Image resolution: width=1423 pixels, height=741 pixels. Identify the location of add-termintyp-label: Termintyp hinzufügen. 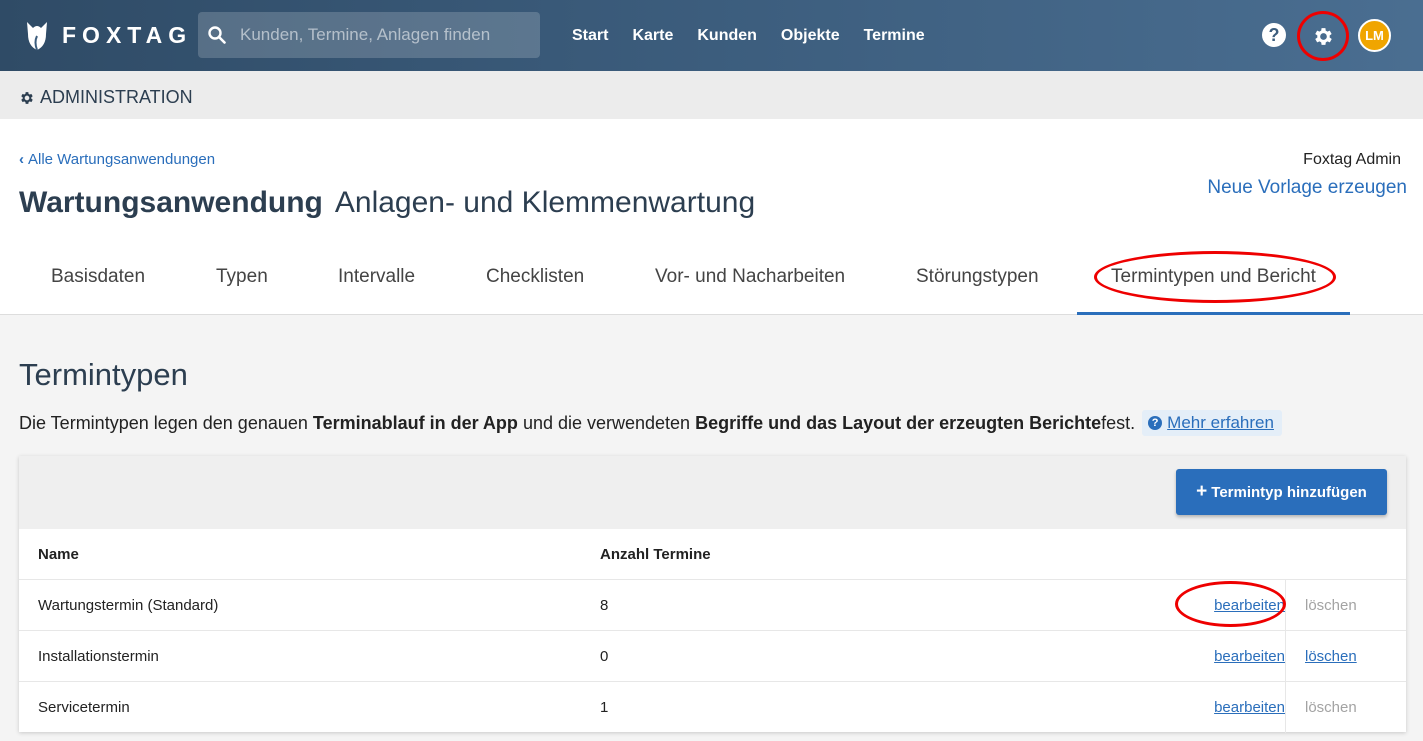
(1289, 492).